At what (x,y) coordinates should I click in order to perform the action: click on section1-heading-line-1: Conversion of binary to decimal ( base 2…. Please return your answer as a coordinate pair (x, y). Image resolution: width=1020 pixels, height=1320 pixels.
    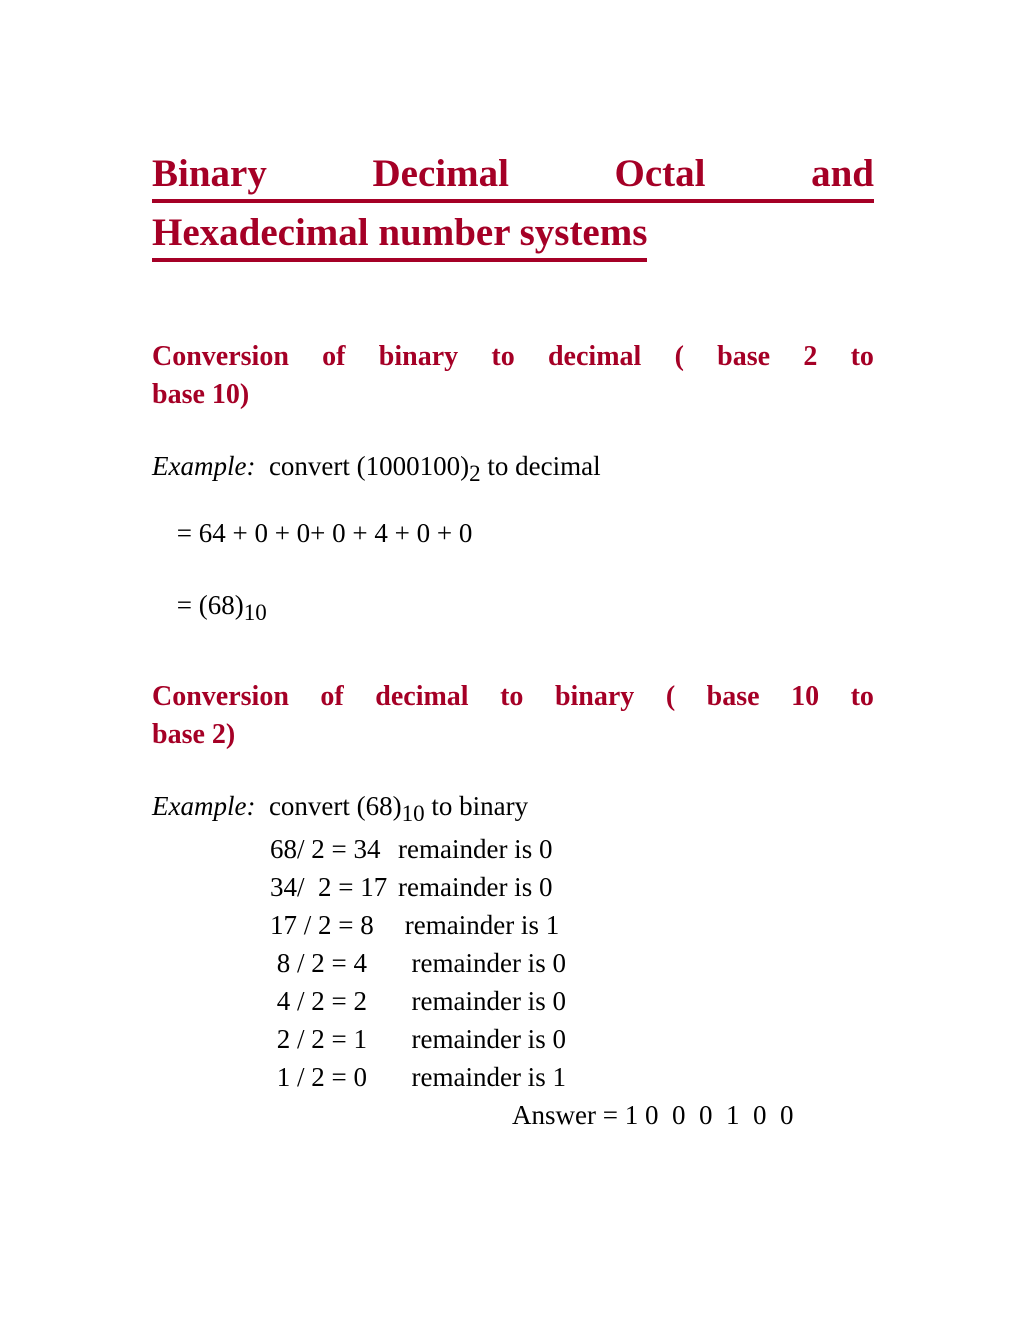
    Looking at the image, I should click on (513, 357).